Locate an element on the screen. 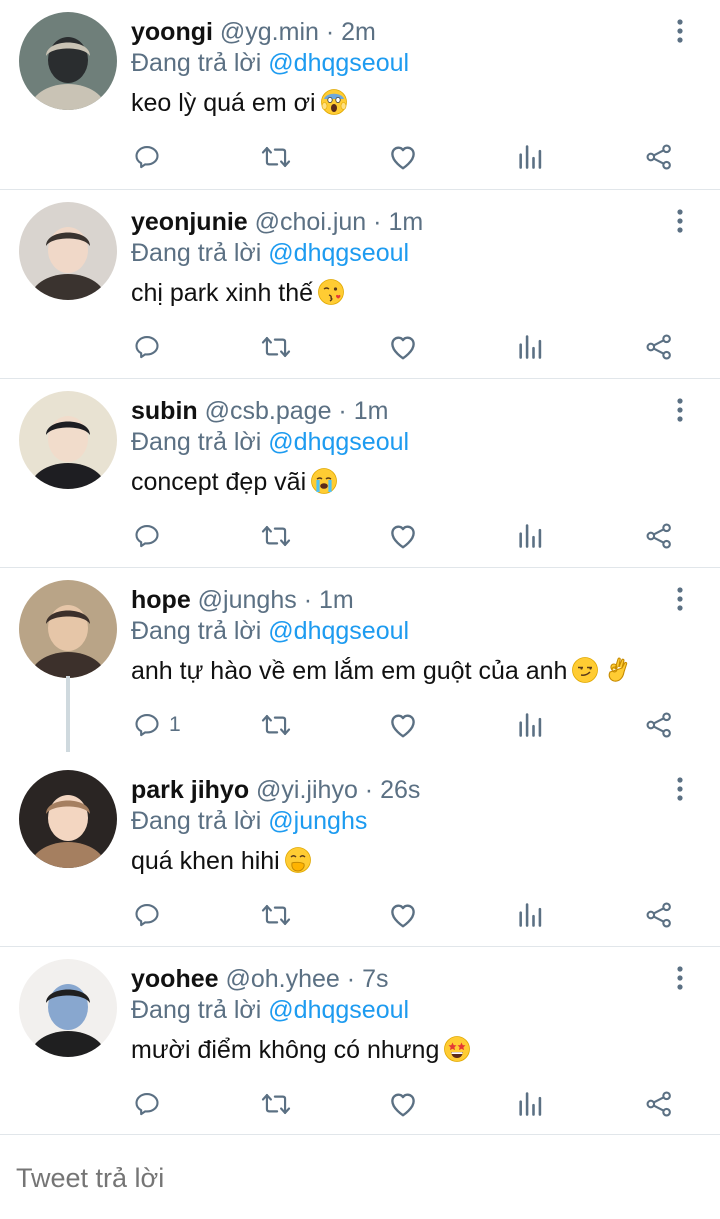 This screenshot has height=1219, width=720. action-bar: 1 is located at coordinates (360, 725).